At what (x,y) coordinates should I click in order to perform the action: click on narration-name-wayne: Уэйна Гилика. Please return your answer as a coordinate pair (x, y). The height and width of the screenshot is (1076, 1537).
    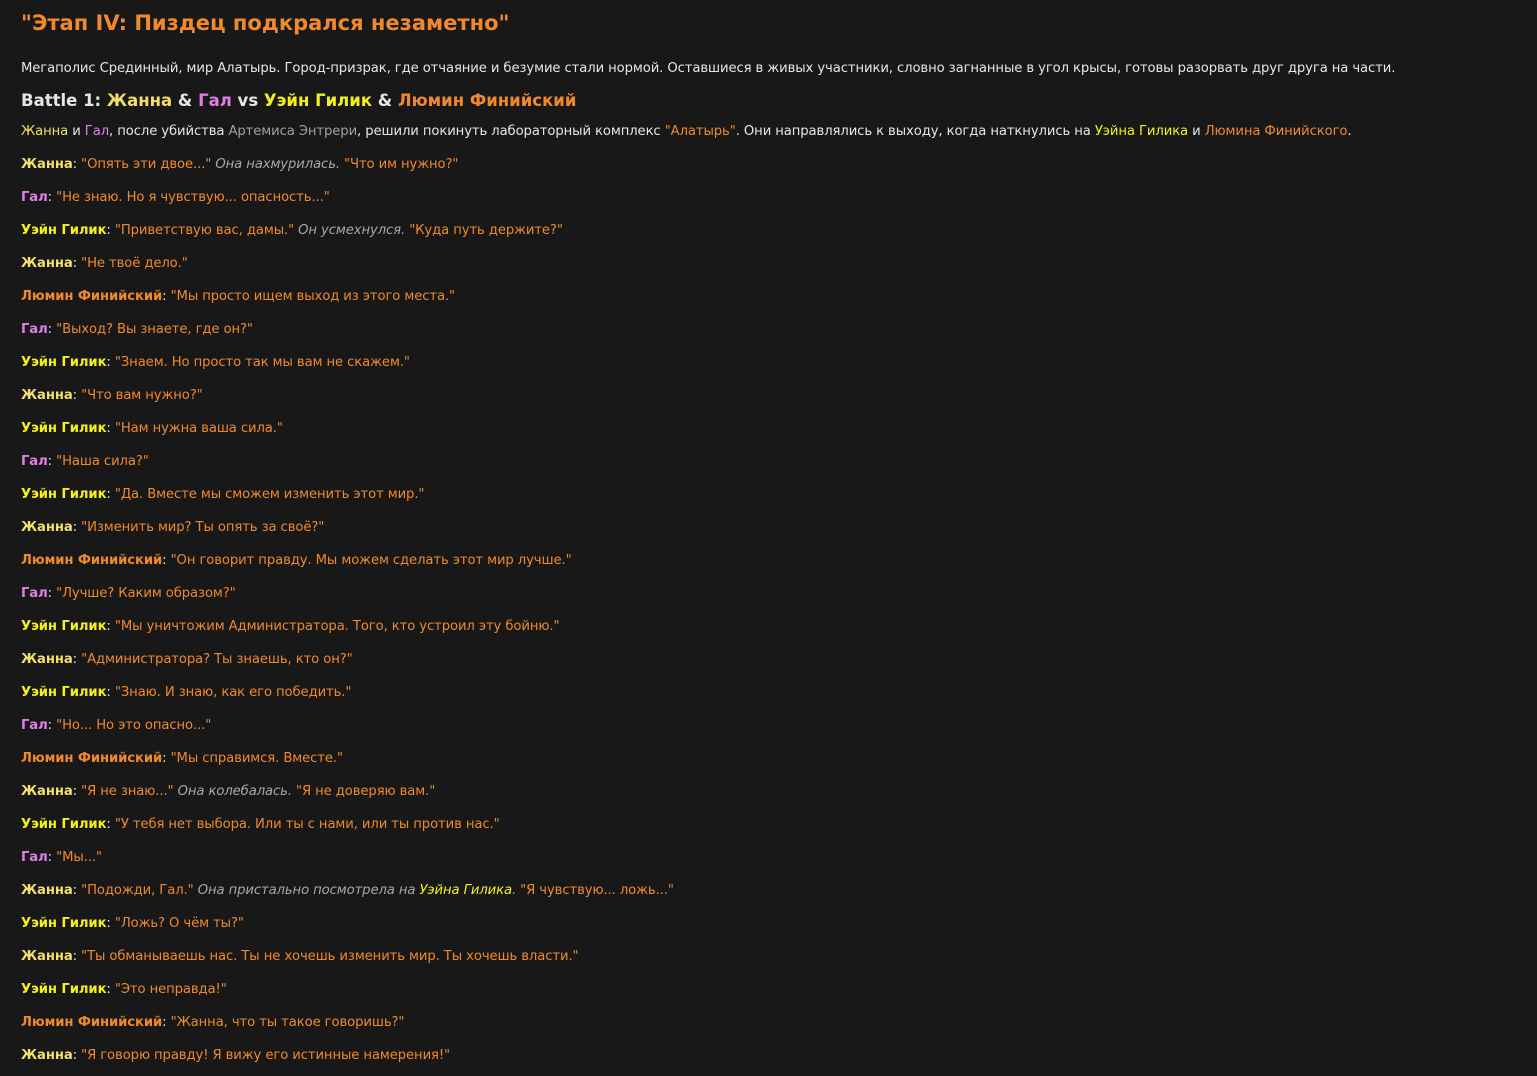
    Looking at the image, I should click on (1141, 131).